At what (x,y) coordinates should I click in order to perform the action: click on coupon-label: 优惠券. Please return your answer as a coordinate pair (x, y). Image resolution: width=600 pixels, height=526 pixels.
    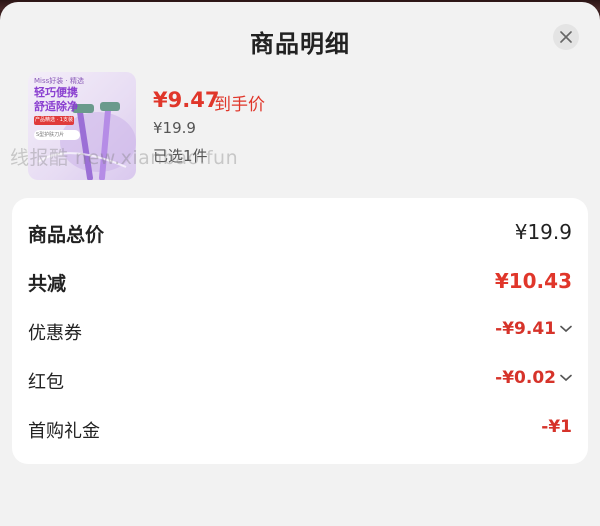
    Looking at the image, I should click on (55, 333).